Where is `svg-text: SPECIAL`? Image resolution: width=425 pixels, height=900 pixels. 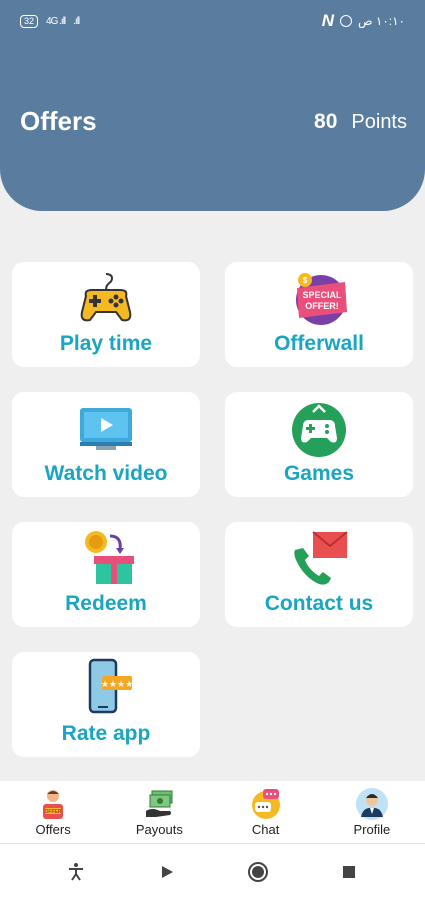 svg-text: SPECIAL is located at coordinates (322, 295).